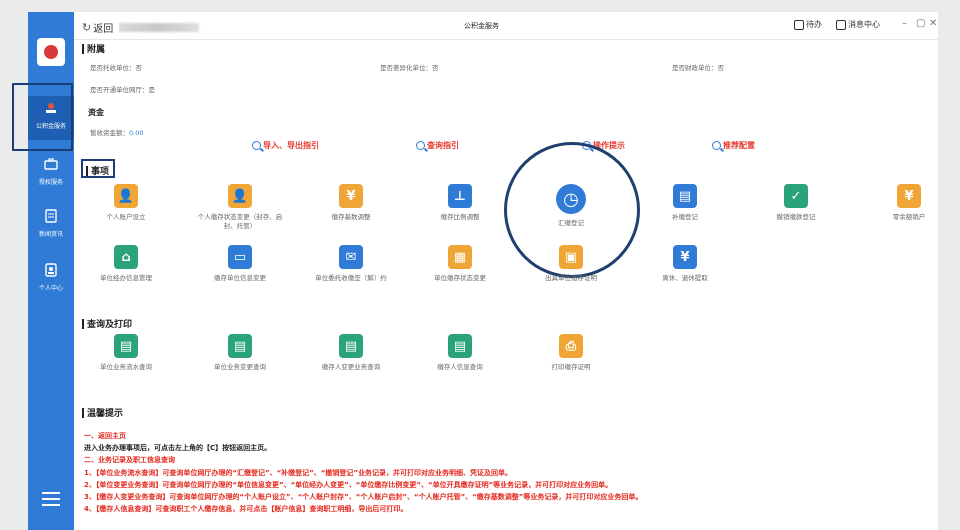 Image resolution: width=960 pixels, height=530 pixels. What do you see at coordinates (685, 278) in the screenshot?
I see `tile-label: 离休、退休提取` at bounding box center [685, 278].